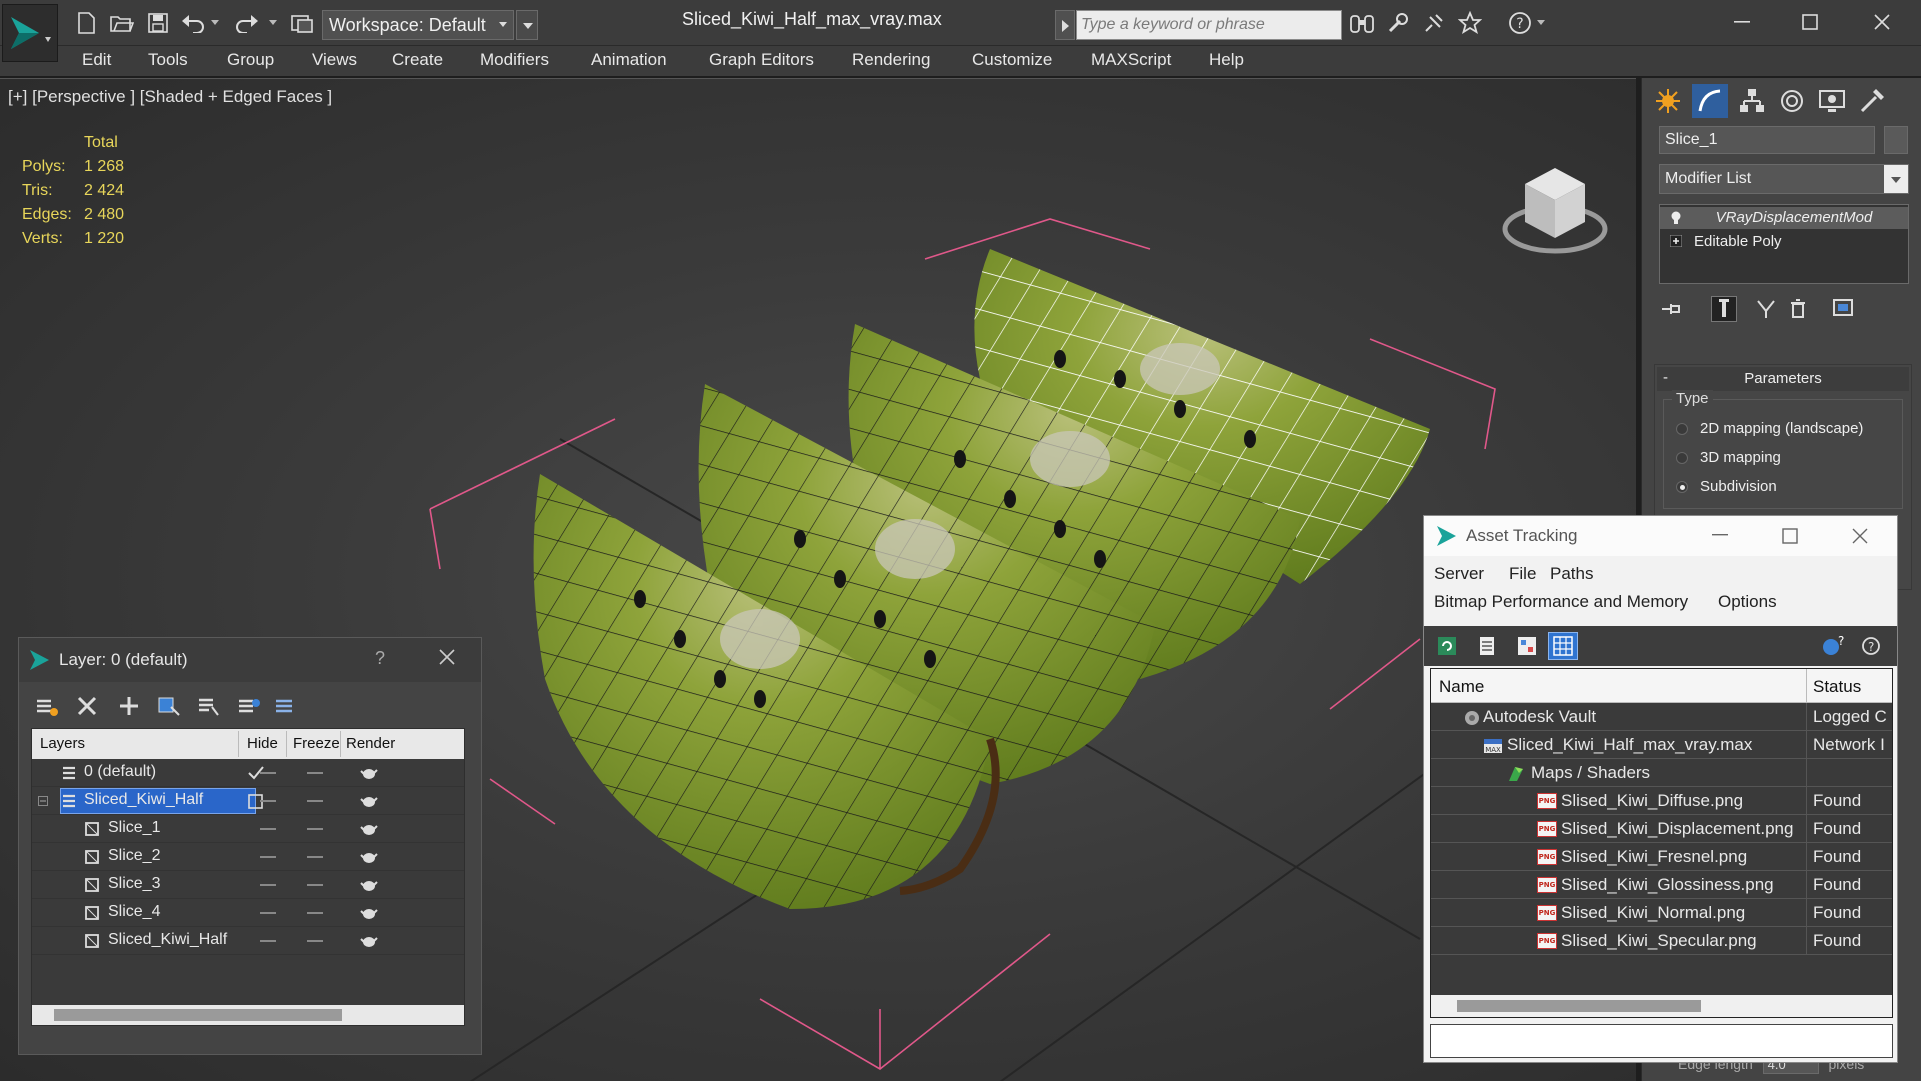 The image size is (1921, 1081). Describe the element at coordinates (1563, 646) in the screenshot. I see `table-view-button` at that location.